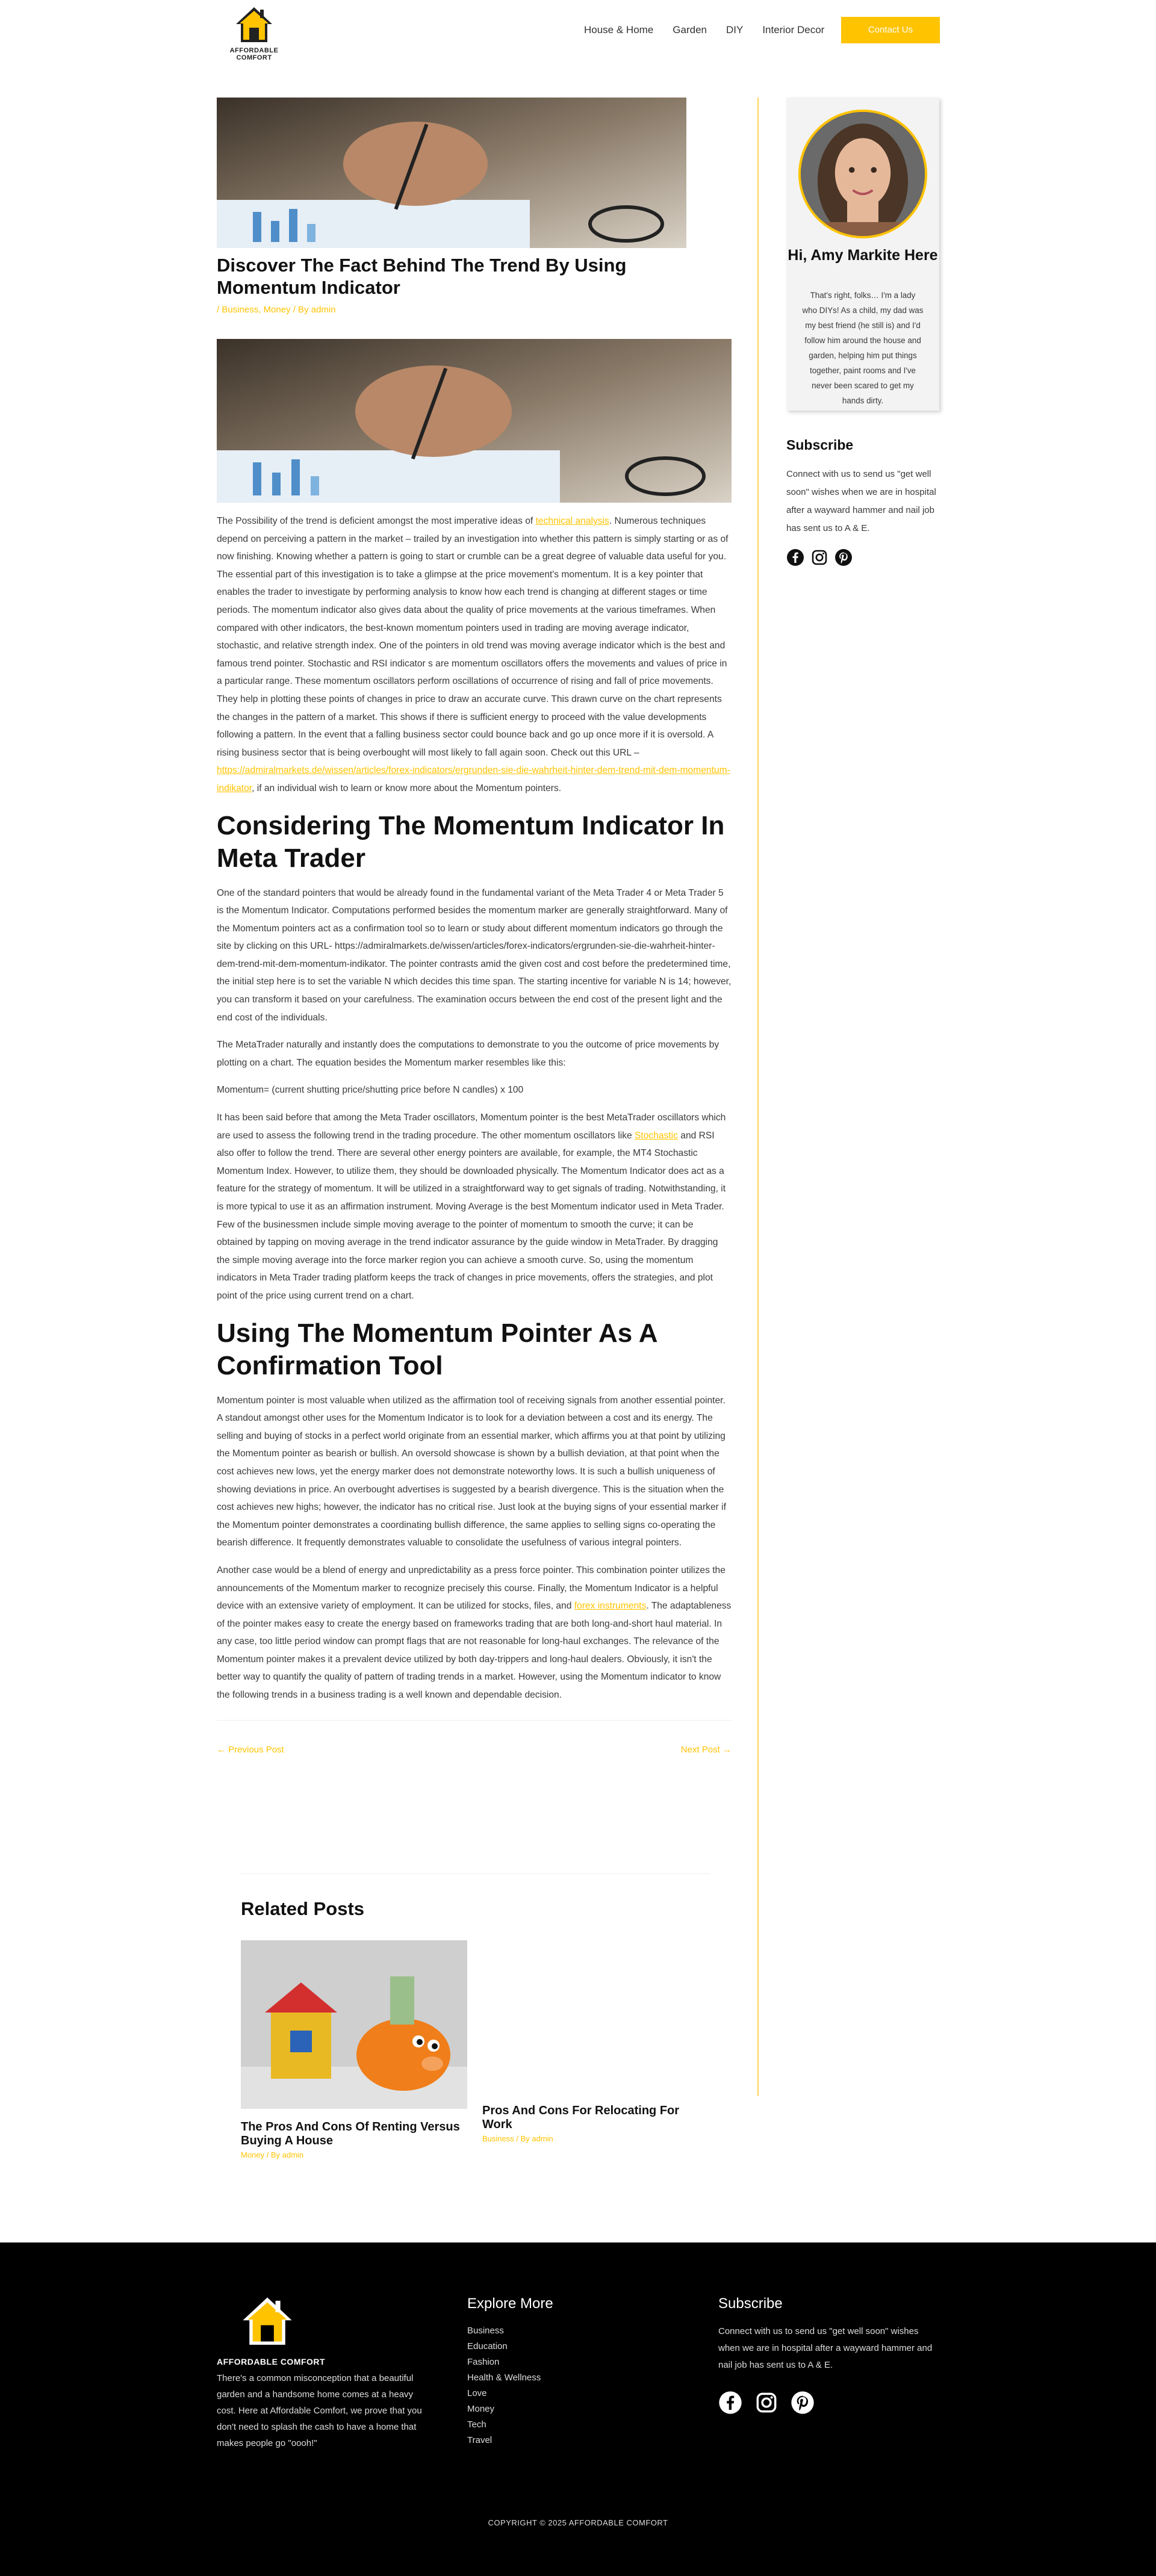 The height and width of the screenshot is (2576, 1156). I want to click on brand-name: AFFORDABLE COMFORT, so click(254, 54).